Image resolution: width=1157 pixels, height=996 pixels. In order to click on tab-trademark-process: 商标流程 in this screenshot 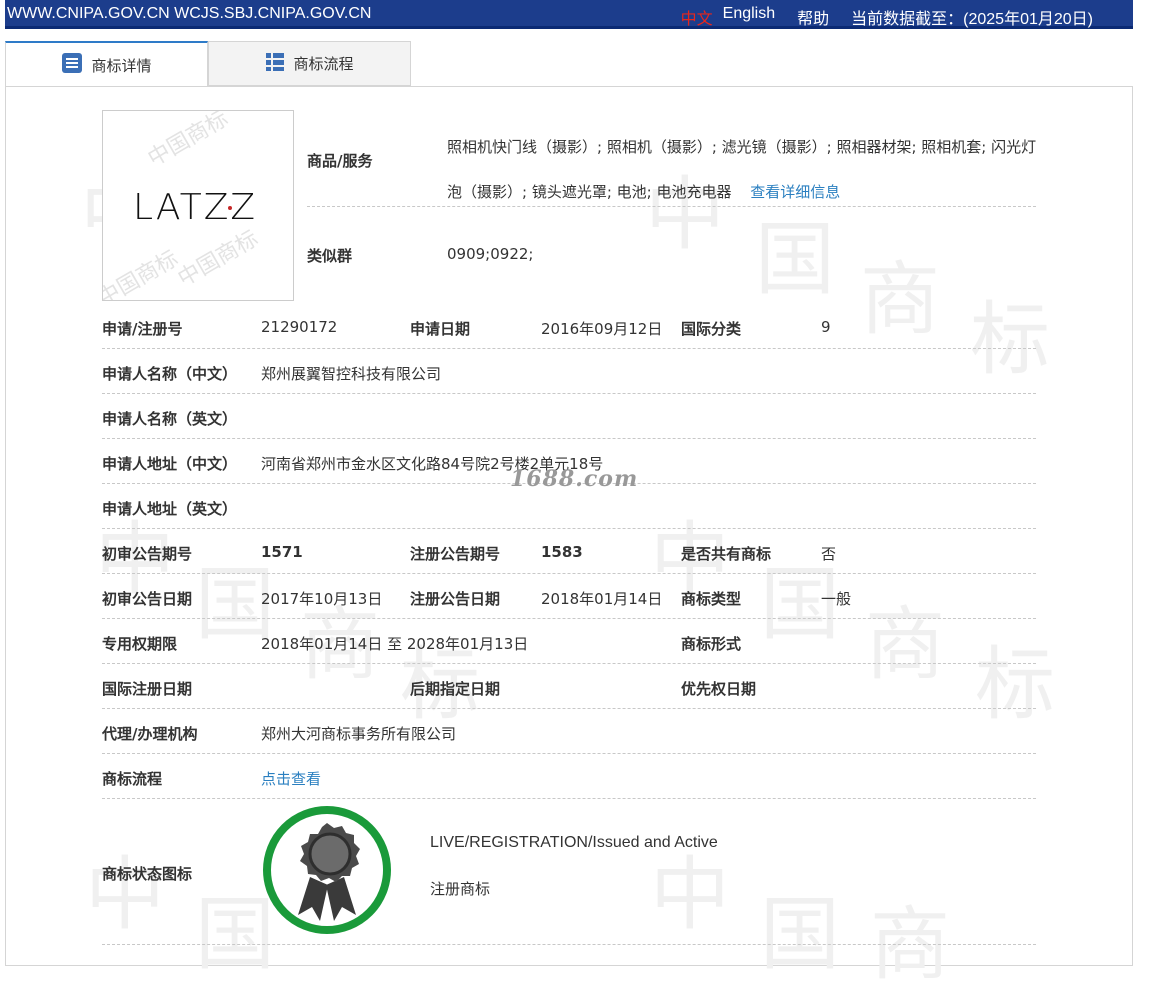, I will do `click(309, 63)`.